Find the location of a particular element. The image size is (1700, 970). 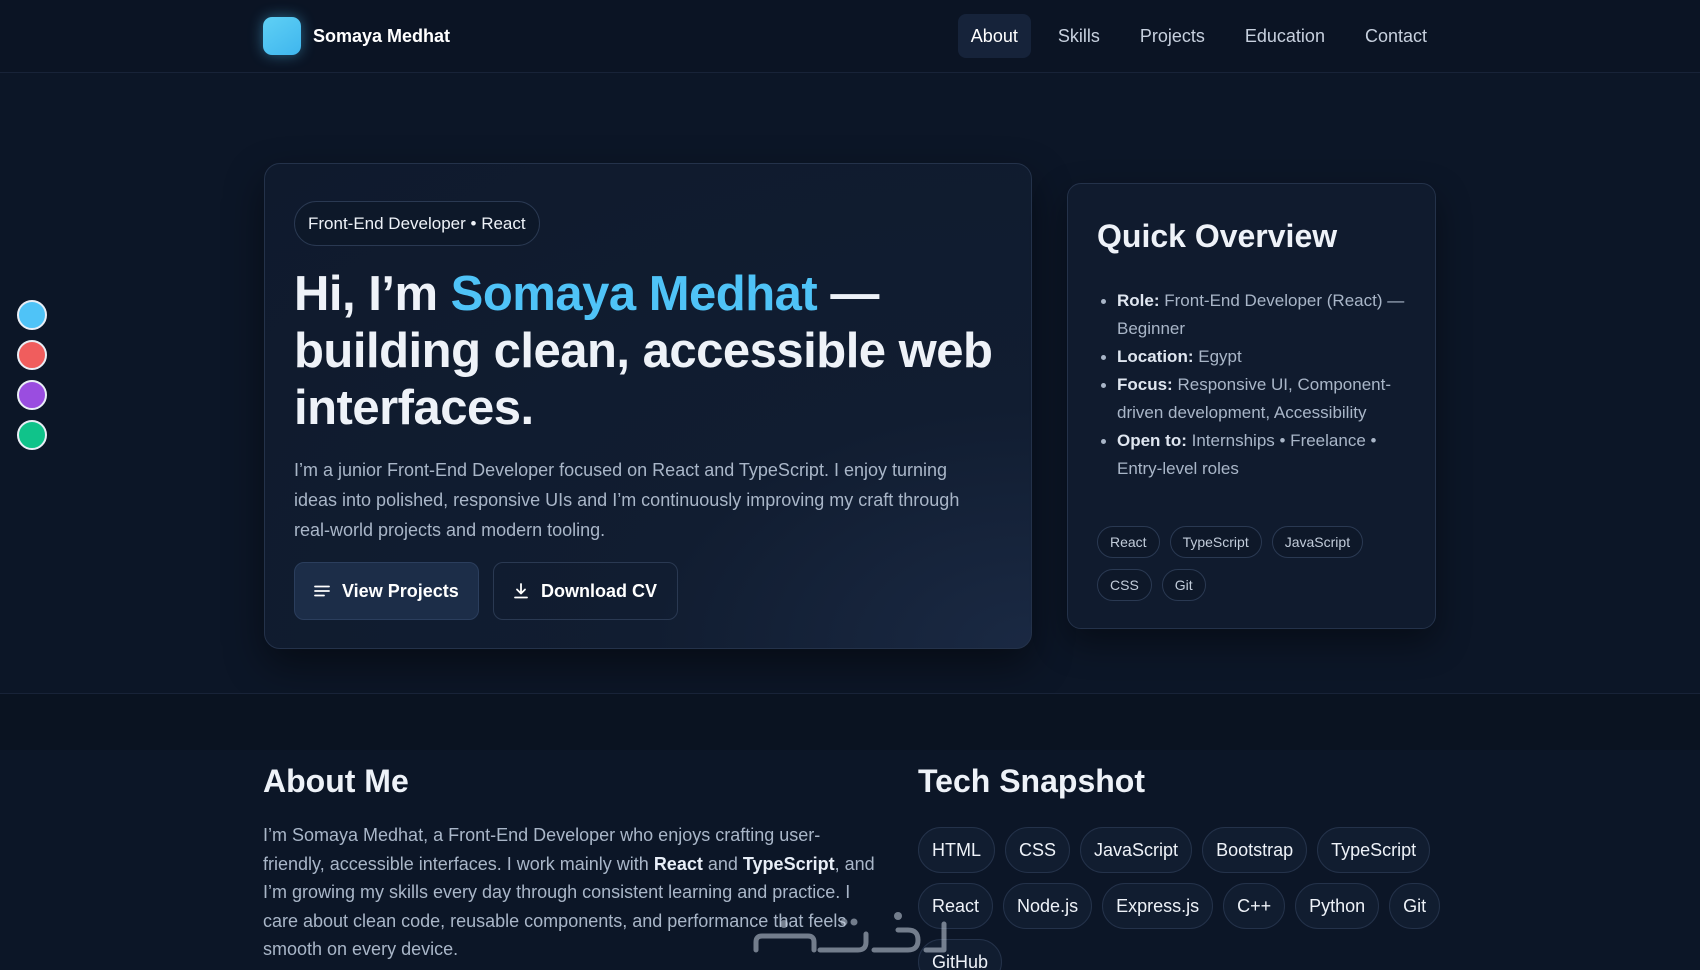

nav-item-about: About is located at coordinates (994, 36).